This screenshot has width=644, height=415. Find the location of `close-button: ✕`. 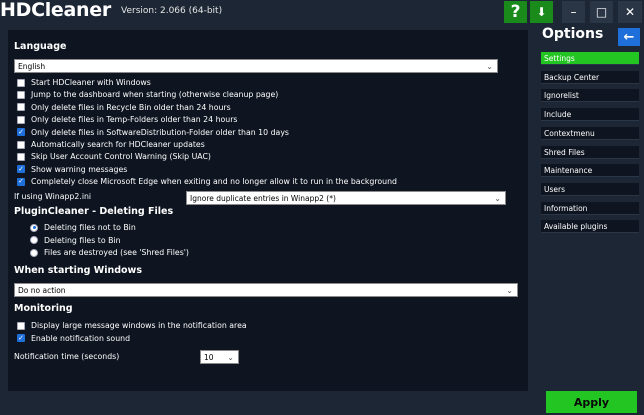

close-button: ✕ is located at coordinates (630, 12).